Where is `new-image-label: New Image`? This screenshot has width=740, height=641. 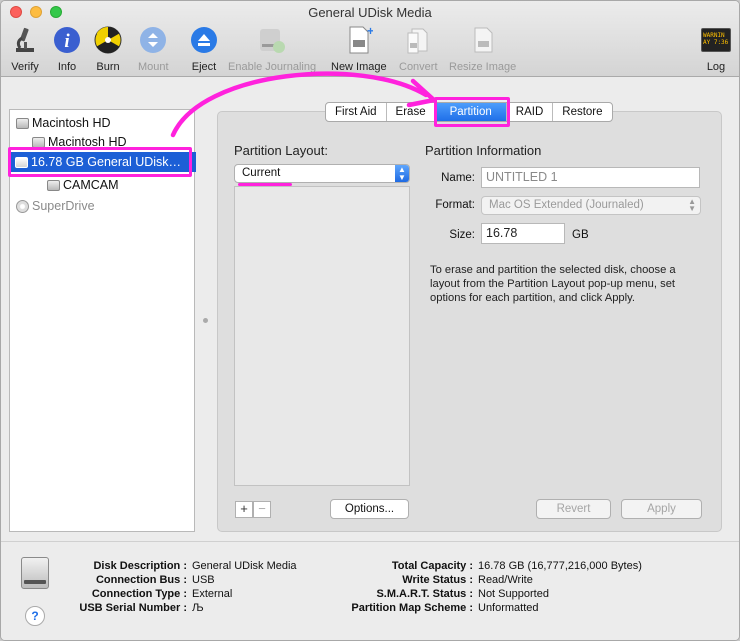 new-image-label: New Image is located at coordinates (359, 67).